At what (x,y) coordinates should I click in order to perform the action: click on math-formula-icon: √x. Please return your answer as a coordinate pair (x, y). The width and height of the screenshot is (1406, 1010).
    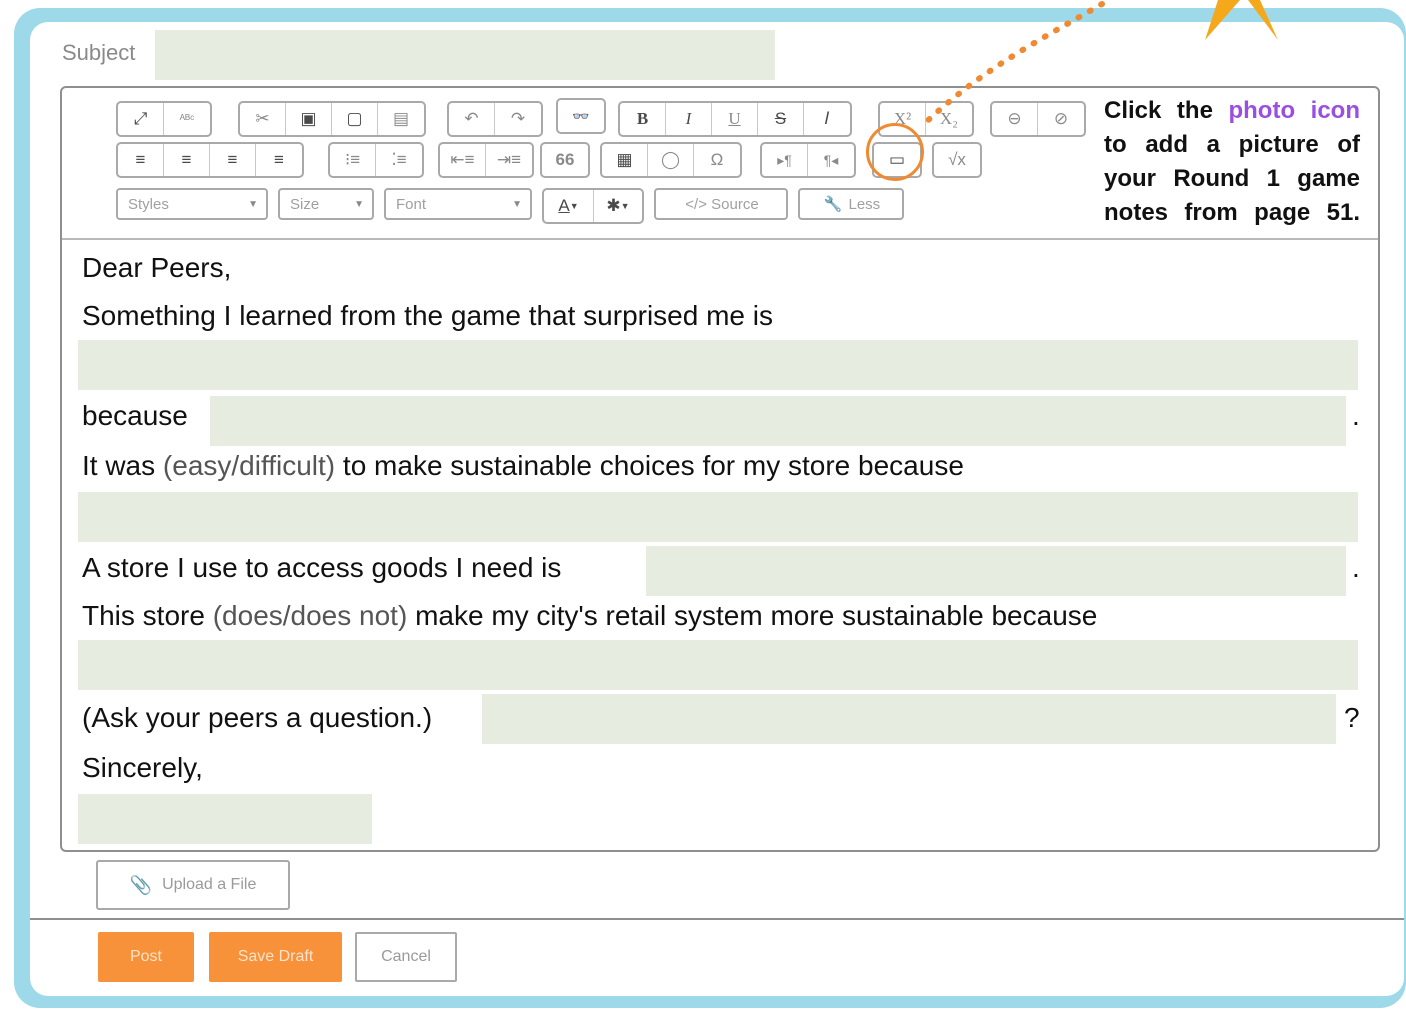
    Looking at the image, I should click on (957, 160).